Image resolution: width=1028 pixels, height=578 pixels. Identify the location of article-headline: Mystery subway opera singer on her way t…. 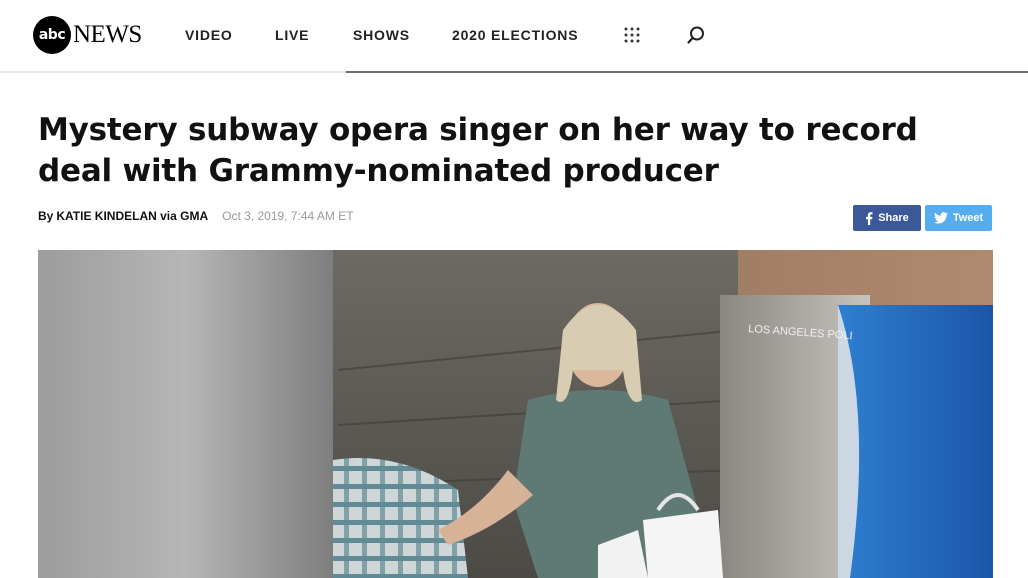
(478, 150).